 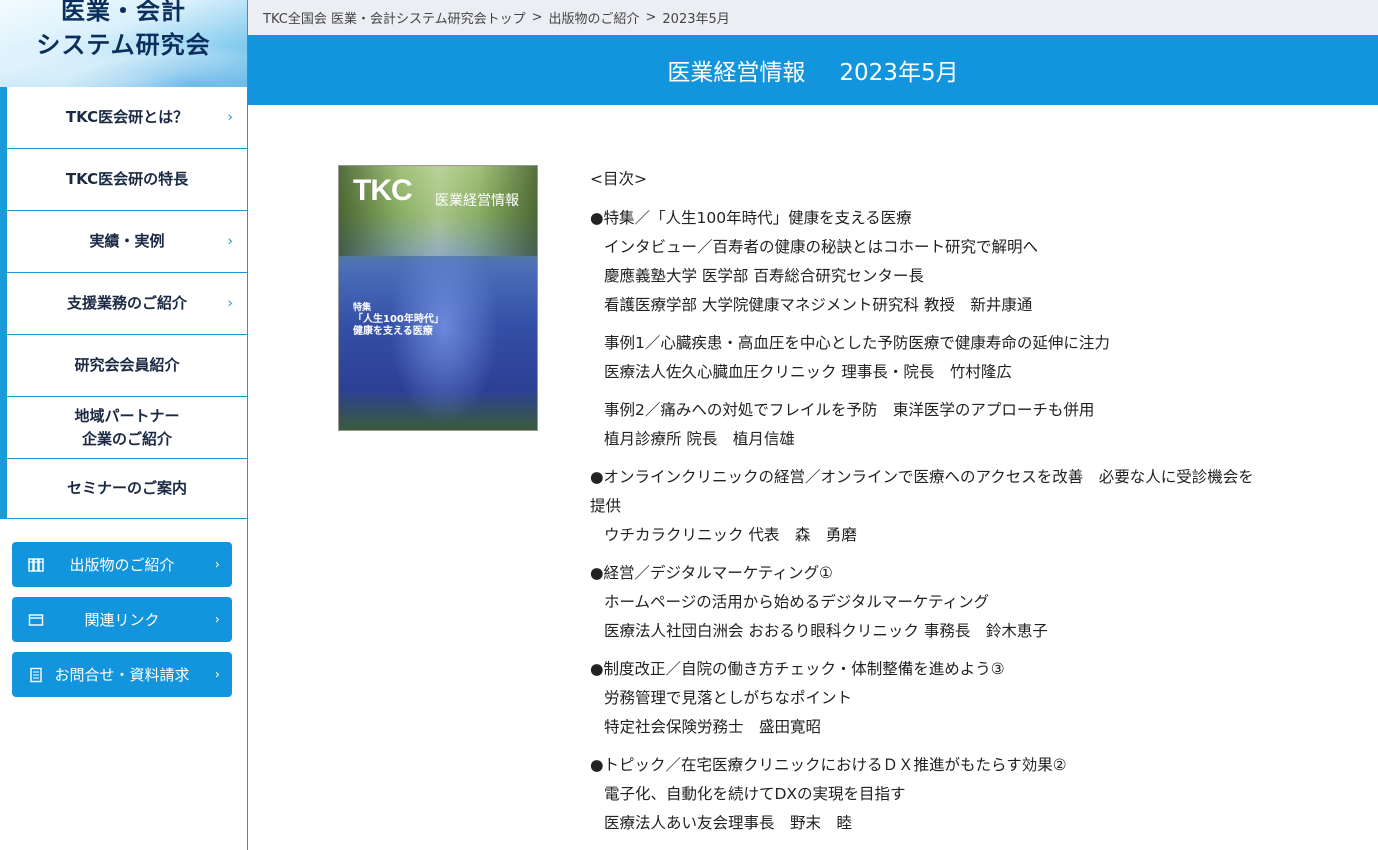 What do you see at coordinates (127, 365) in the screenshot?
I see `sidebar-item-label: 研究会会員紹介` at bounding box center [127, 365].